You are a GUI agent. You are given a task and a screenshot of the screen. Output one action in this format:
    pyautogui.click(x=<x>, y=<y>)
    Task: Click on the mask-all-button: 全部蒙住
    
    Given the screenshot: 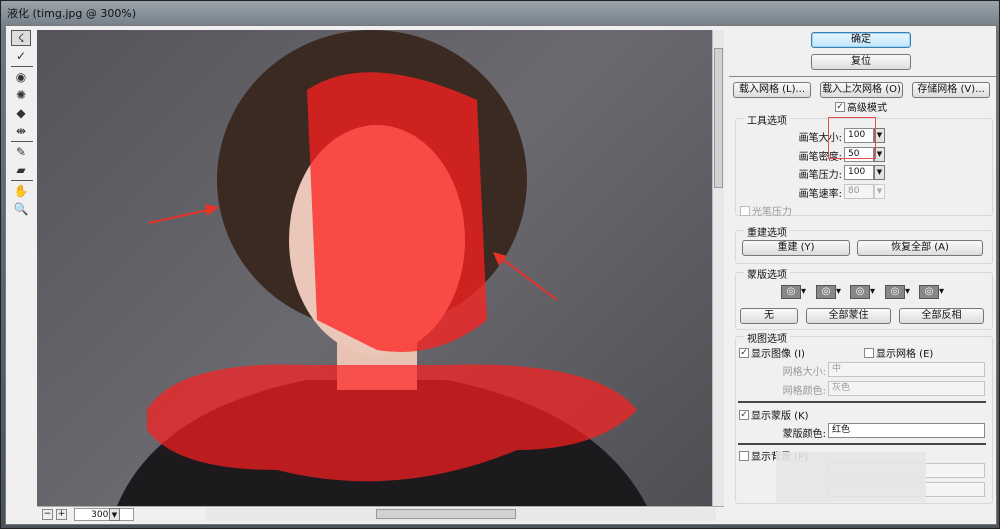 What is the action you would take?
    pyautogui.click(x=848, y=316)
    